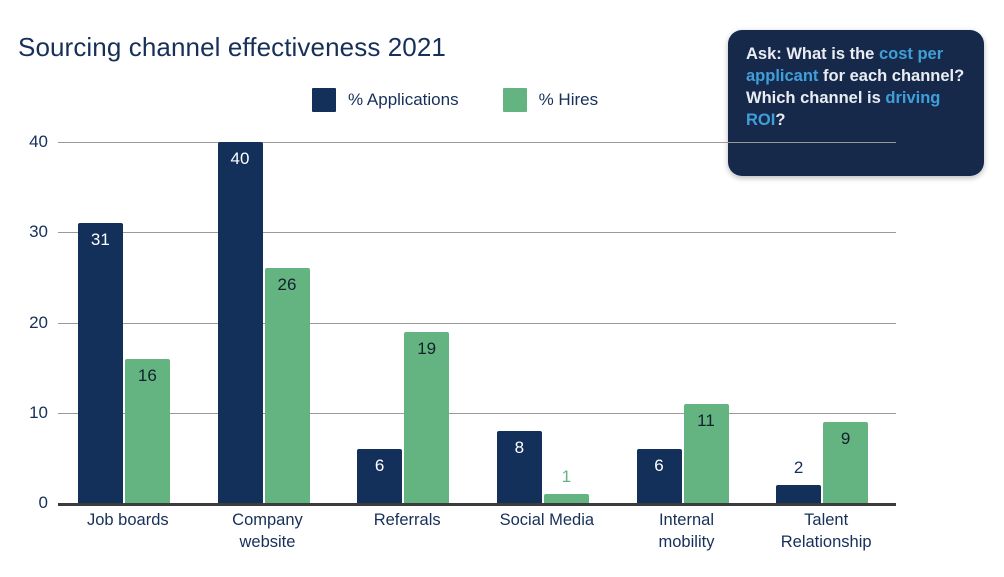  What do you see at coordinates (477, 504) in the screenshot?
I see `x-axis-line` at bounding box center [477, 504].